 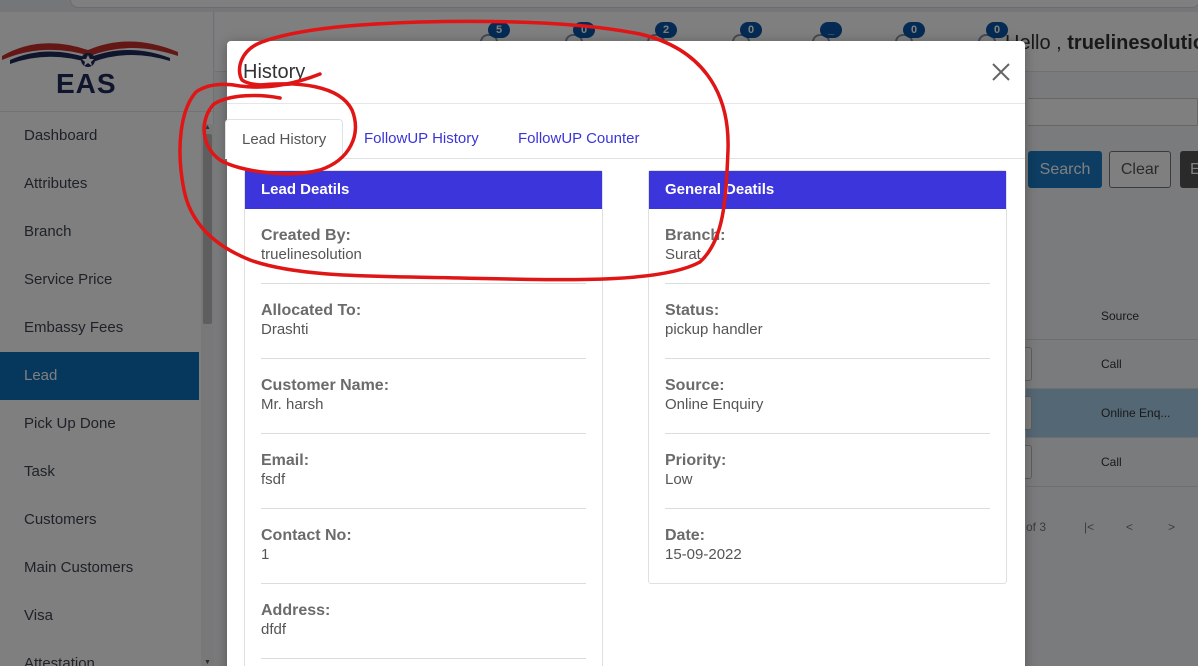 What do you see at coordinates (1001, 72) in the screenshot?
I see `close-icon` at bounding box center [1001, 72].